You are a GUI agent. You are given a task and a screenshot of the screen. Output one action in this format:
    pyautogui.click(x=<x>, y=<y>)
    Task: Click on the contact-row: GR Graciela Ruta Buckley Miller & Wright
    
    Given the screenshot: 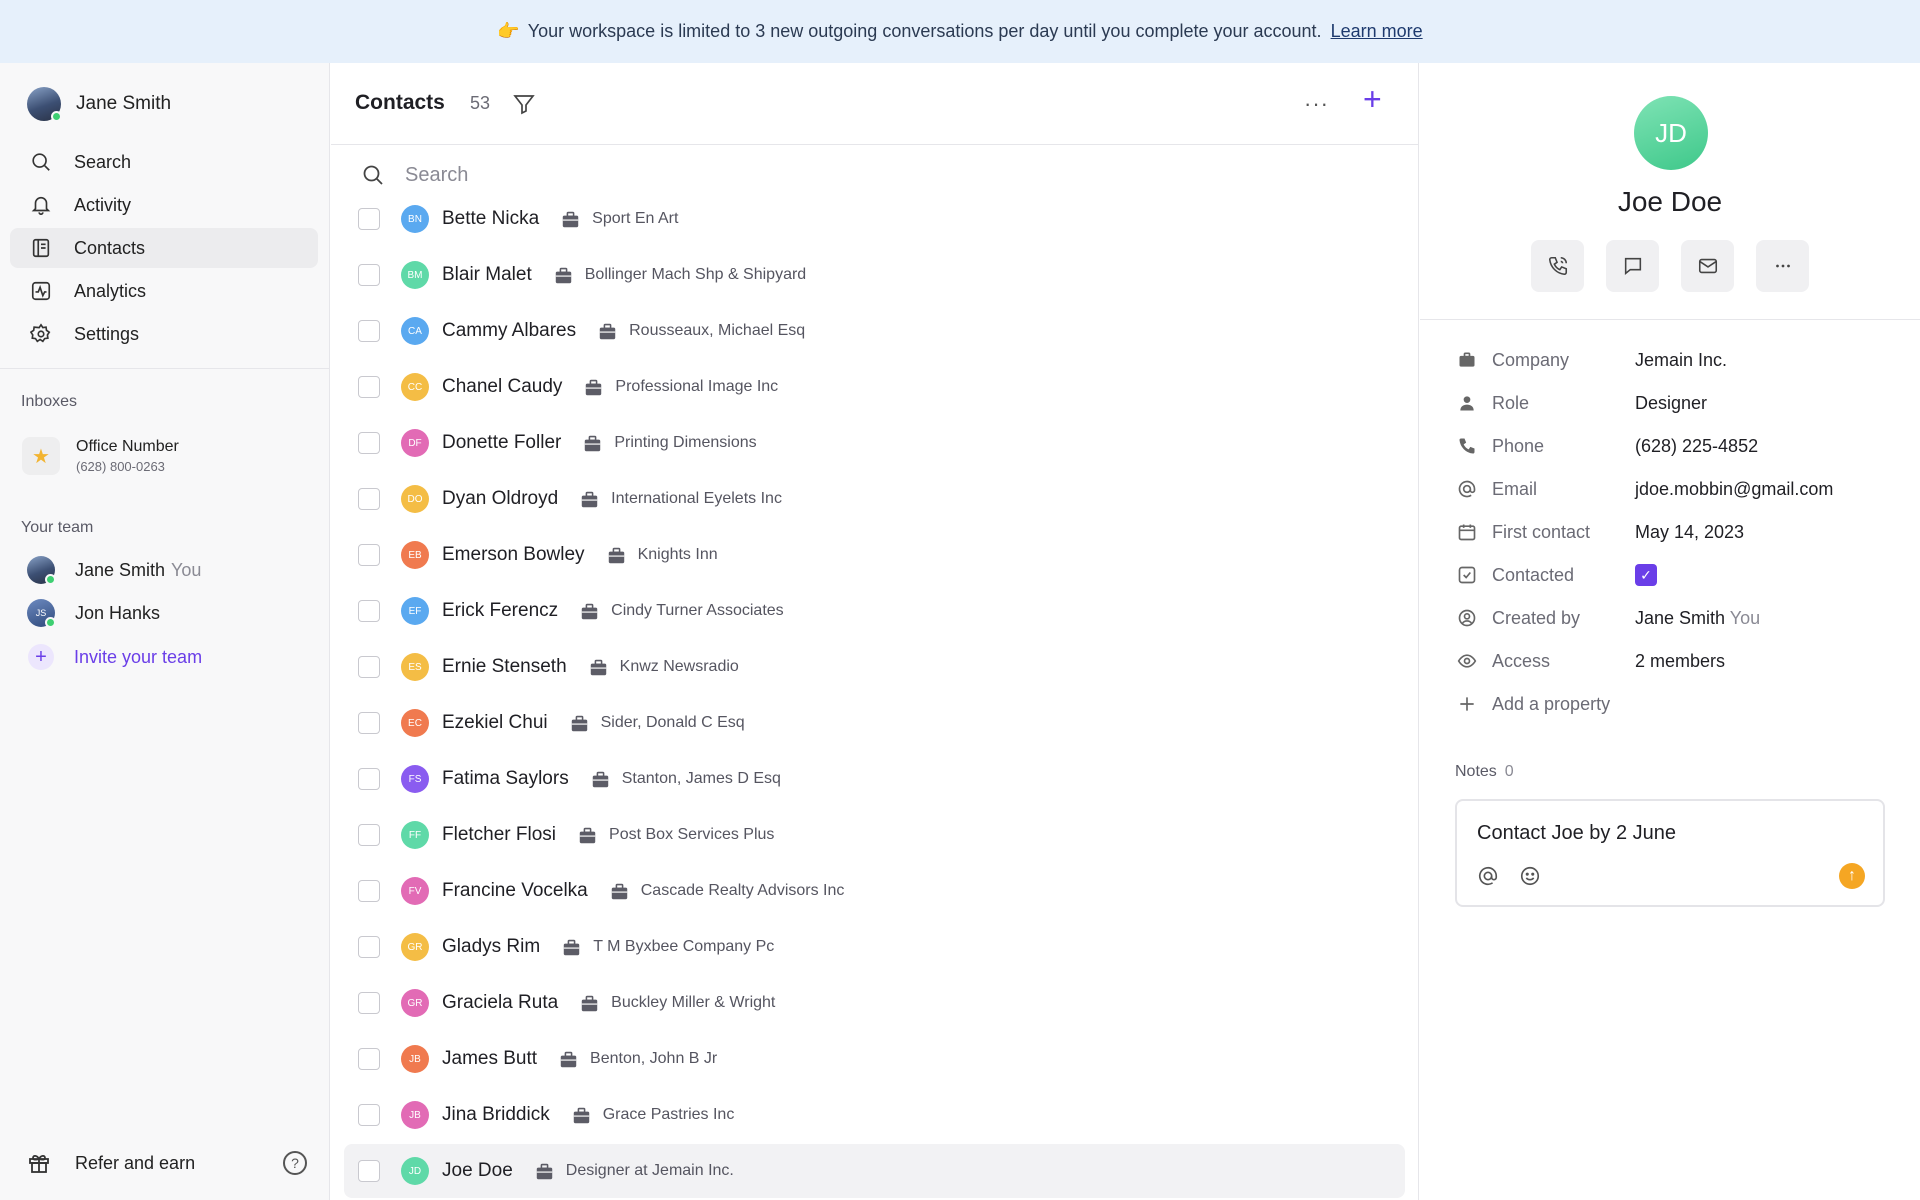 What is the action you would take?
    pyautogui.click(x=874, y=1003)
    